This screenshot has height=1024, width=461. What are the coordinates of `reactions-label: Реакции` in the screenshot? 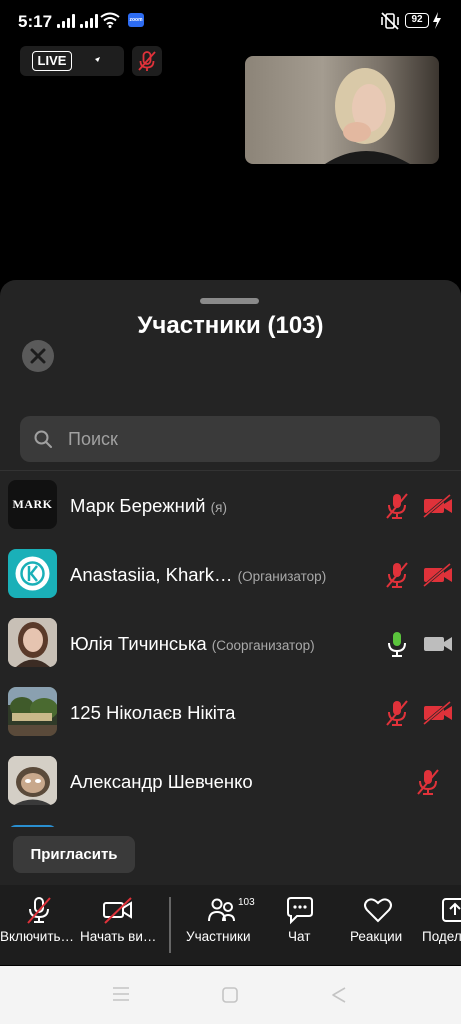 It's located at (376, 936).